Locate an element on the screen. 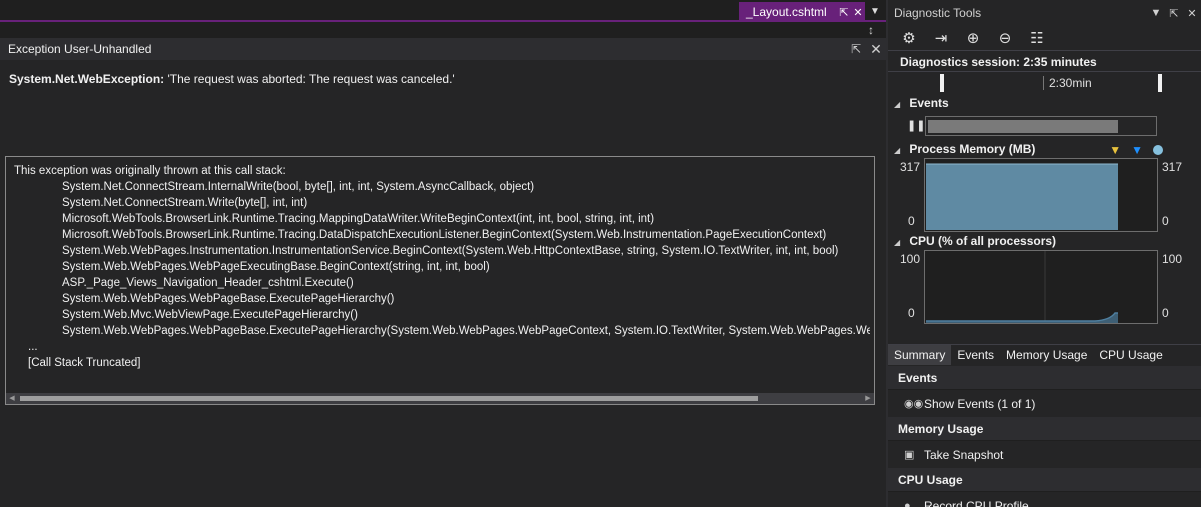  show-events-link: ◉◉ Show Events (1 of 1) is located at coordinates (1044, 403).